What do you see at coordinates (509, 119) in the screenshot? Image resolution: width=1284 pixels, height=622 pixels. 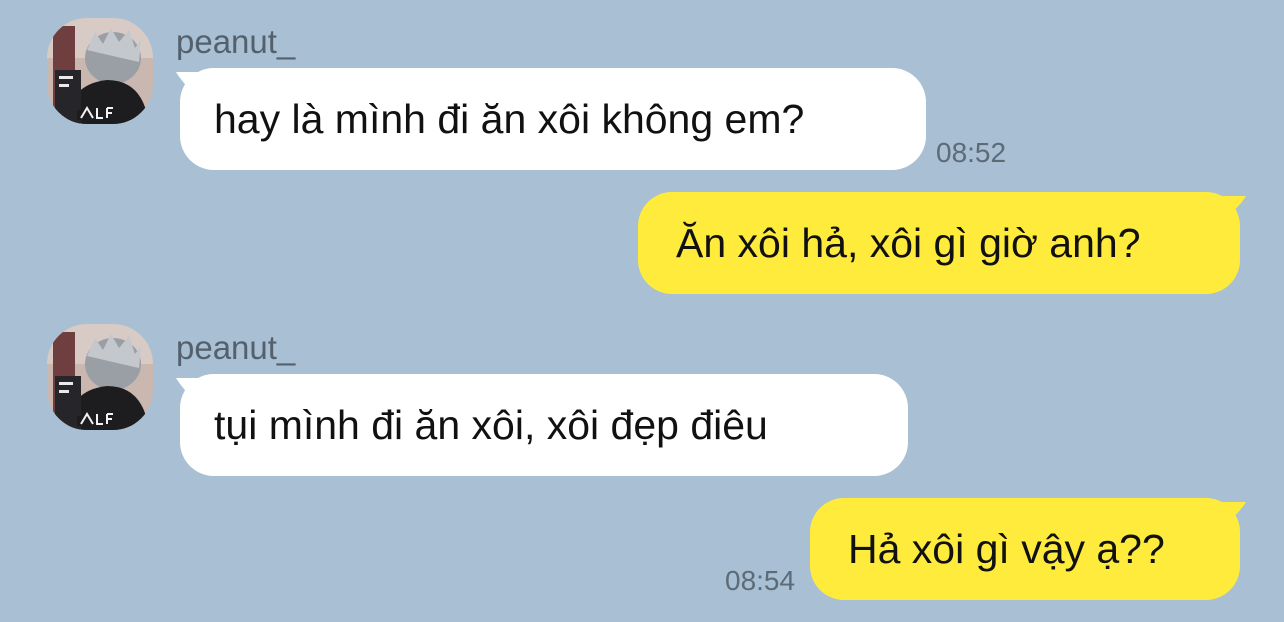 I see `message-text: hay là mình đi ăn xôi không em?` at bounding box center [509, 119].